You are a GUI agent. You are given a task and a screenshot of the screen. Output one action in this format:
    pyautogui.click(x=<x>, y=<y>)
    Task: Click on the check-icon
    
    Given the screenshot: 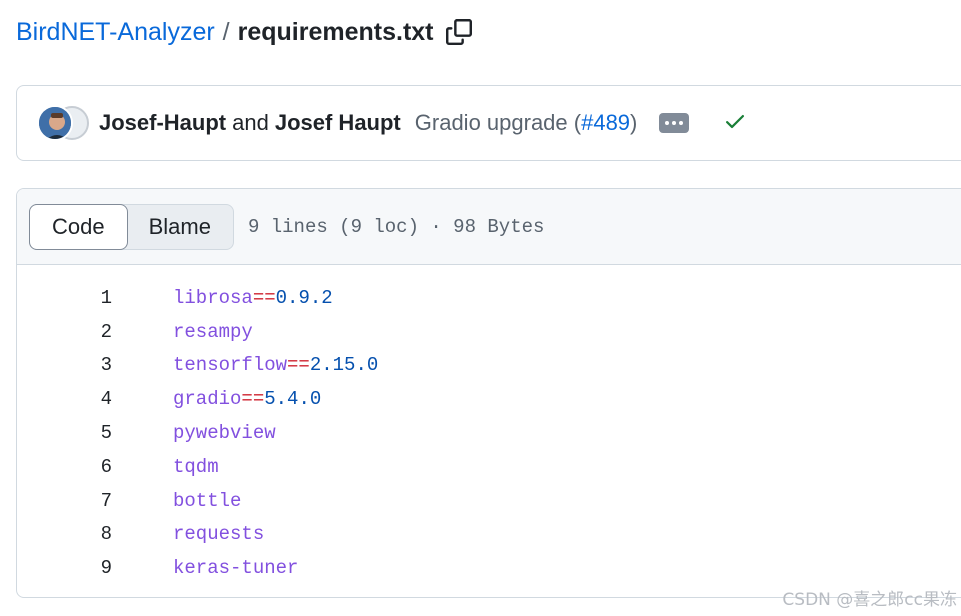 What is the action you would take?
    pyautogui.click(x=735, y=123)
    